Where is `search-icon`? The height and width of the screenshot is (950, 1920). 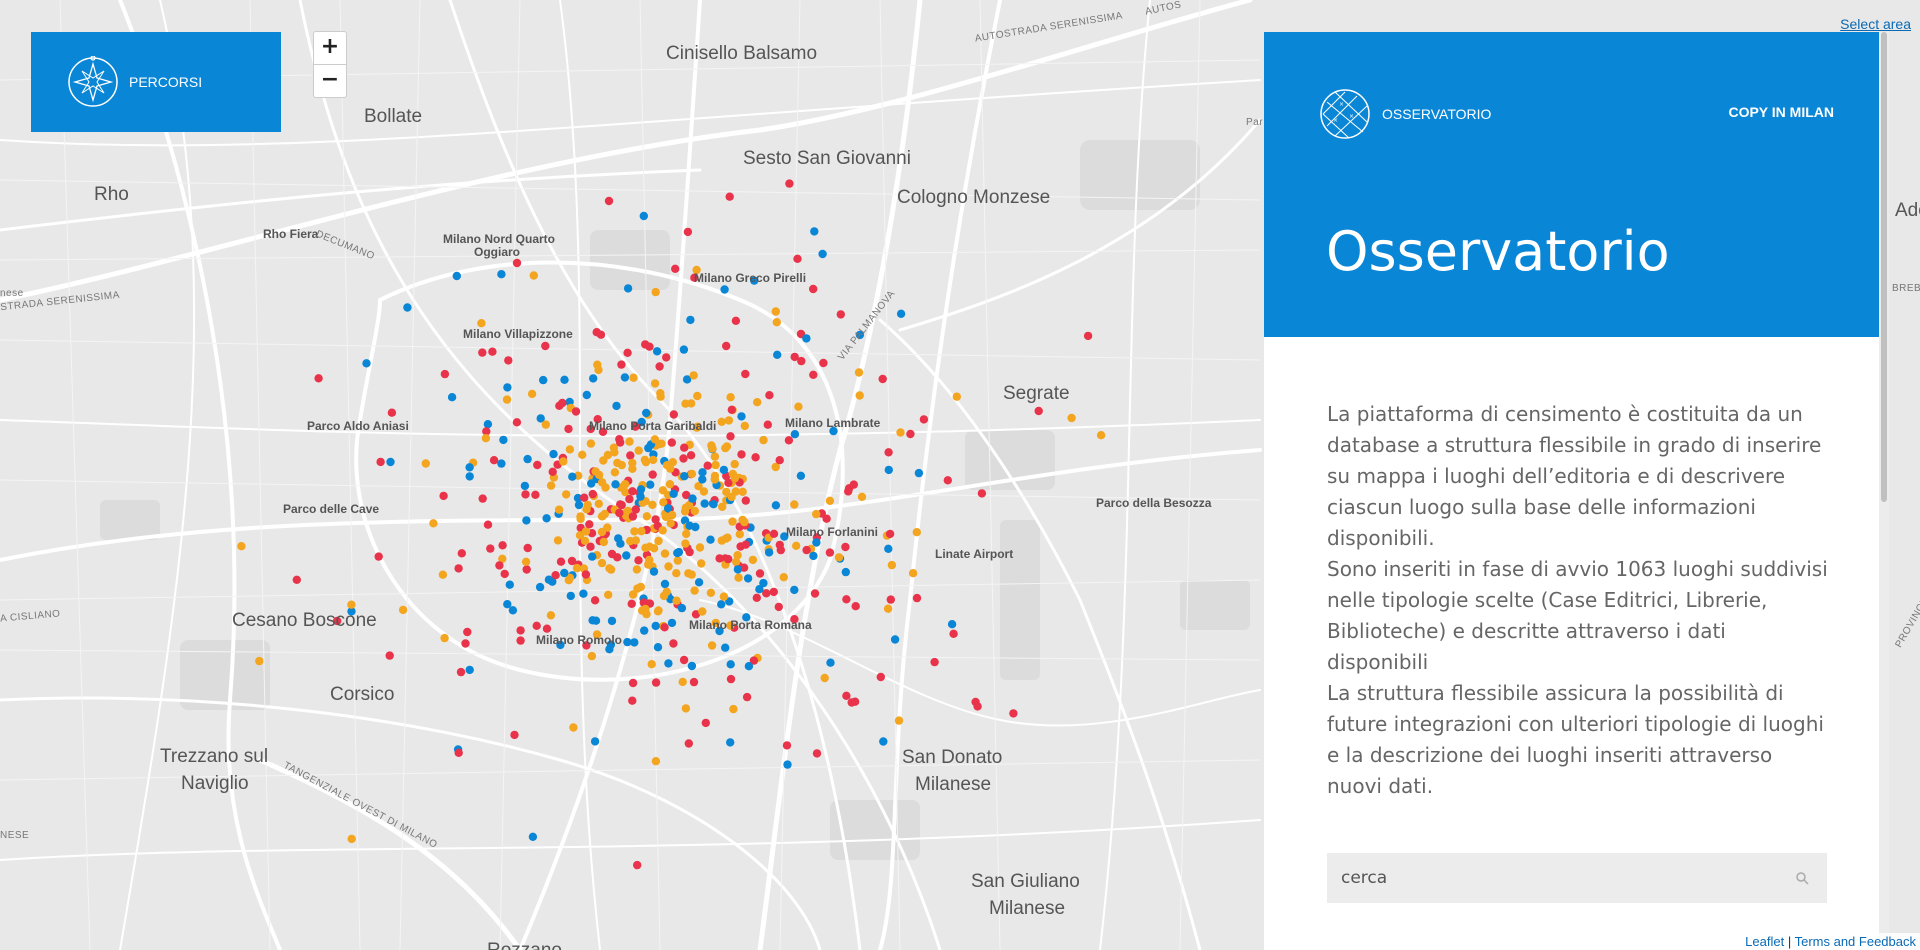
search-icon is located at coordinates (1802, 878).